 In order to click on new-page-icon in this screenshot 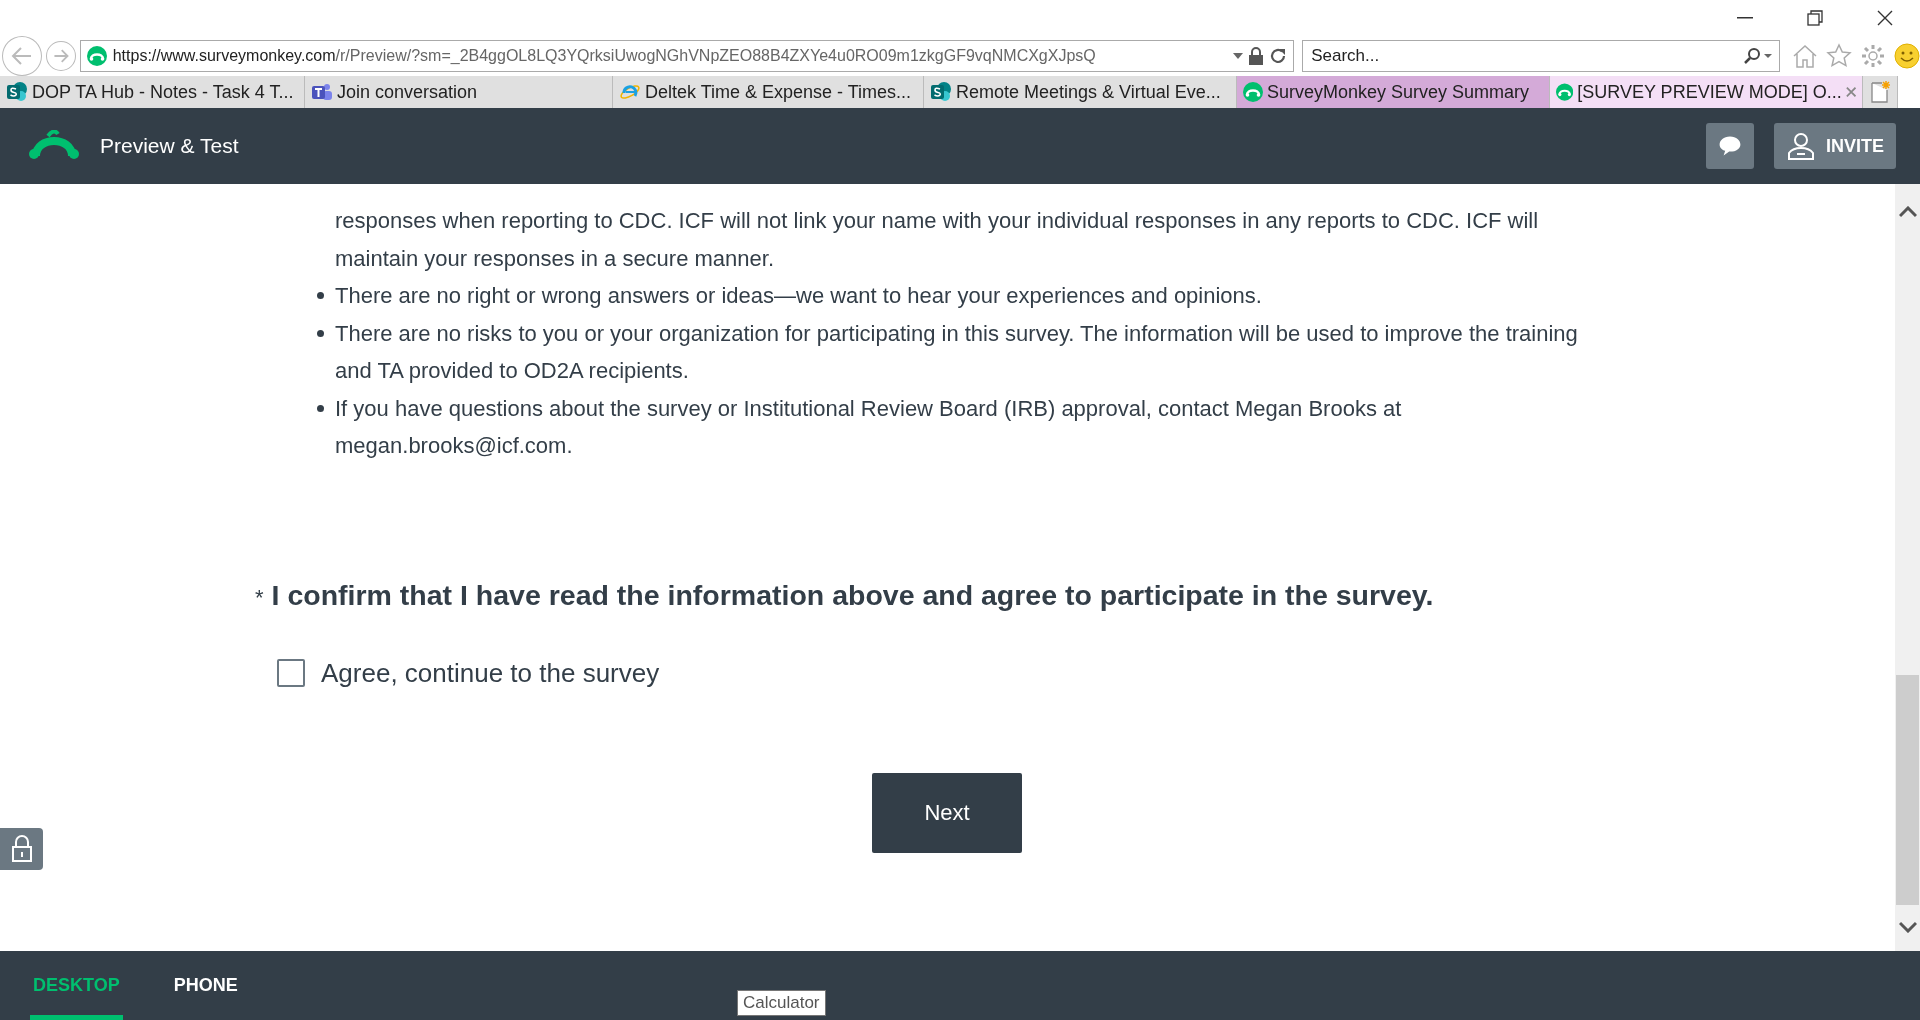, I will do `click(1880, 92)`.